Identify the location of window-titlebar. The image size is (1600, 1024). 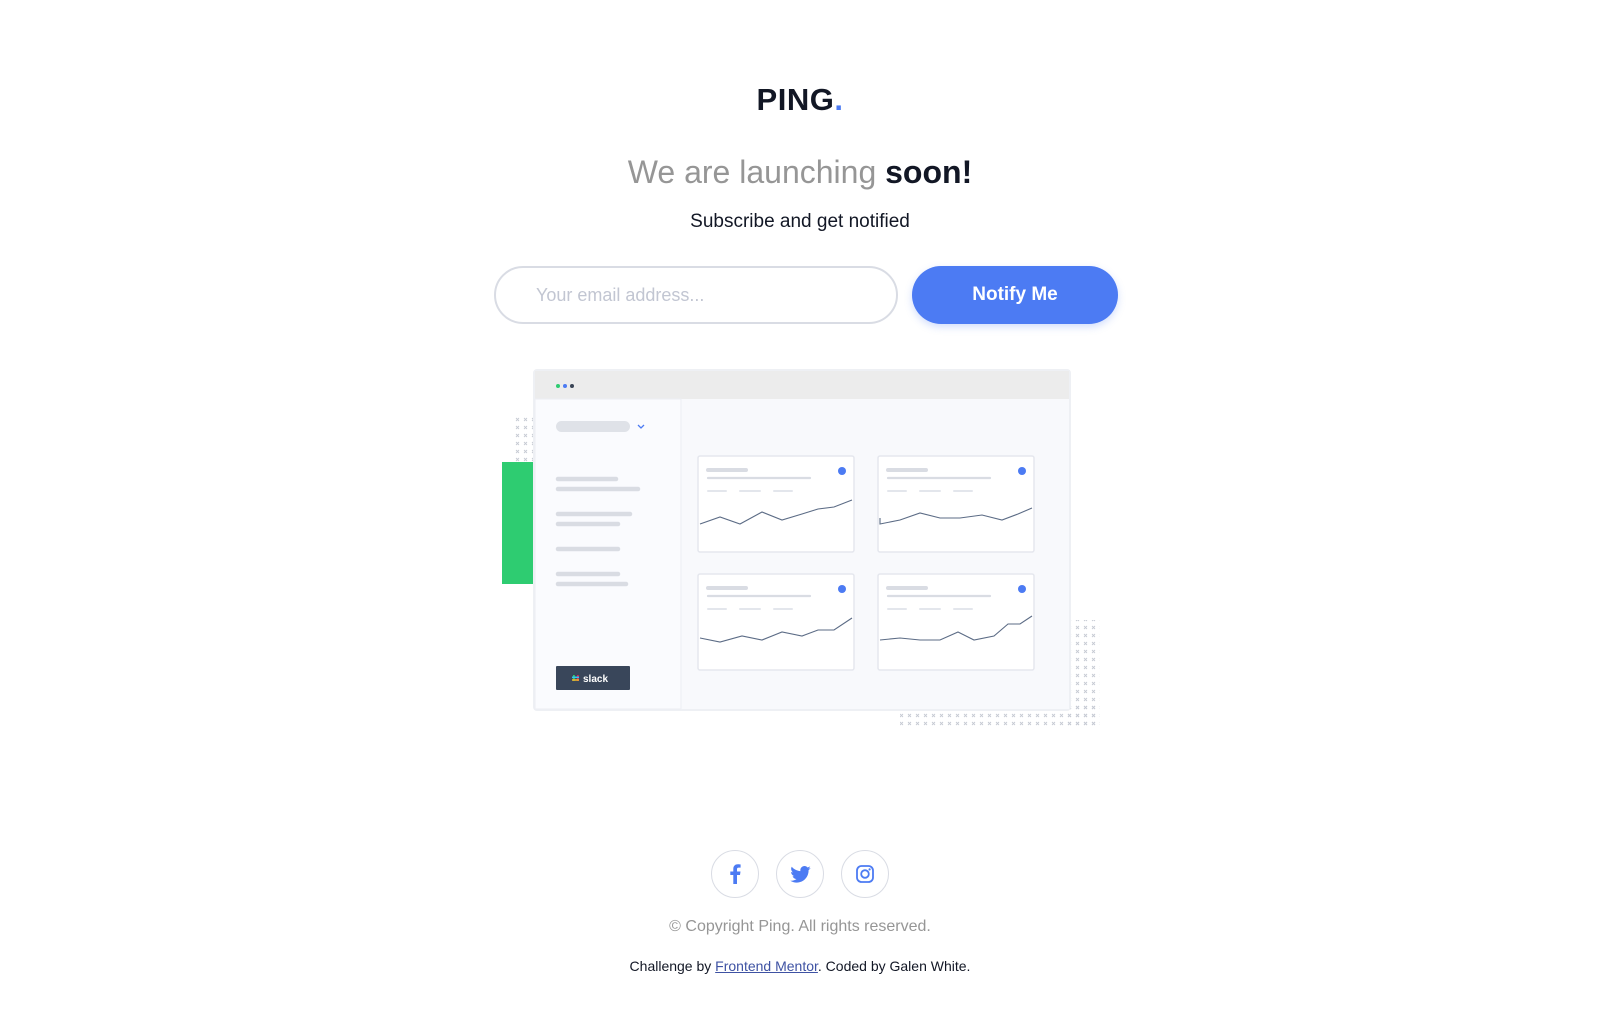
(802, 385).